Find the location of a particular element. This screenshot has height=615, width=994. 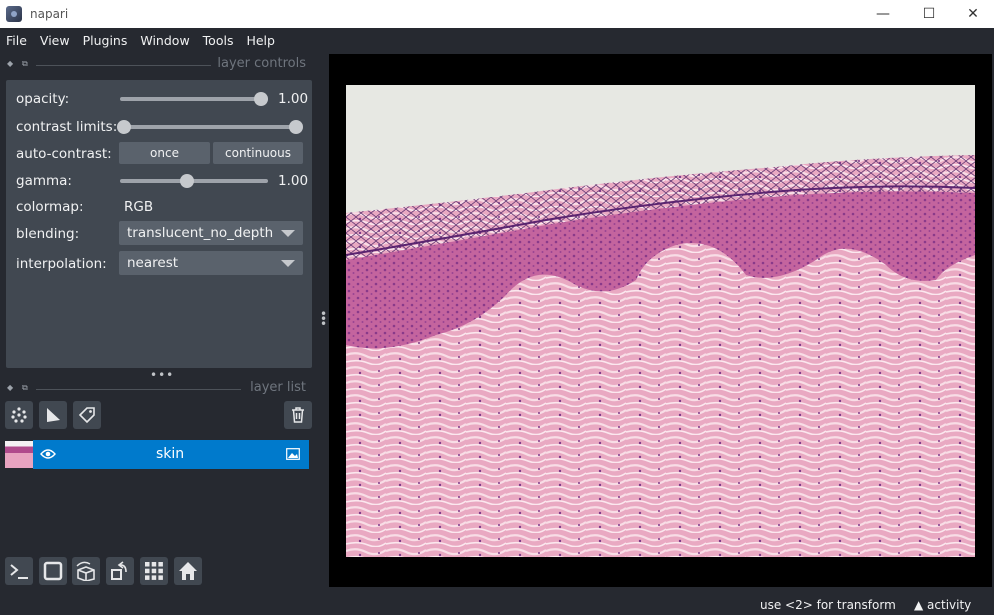

menu-help: Help is located at coordinates (260, 40).